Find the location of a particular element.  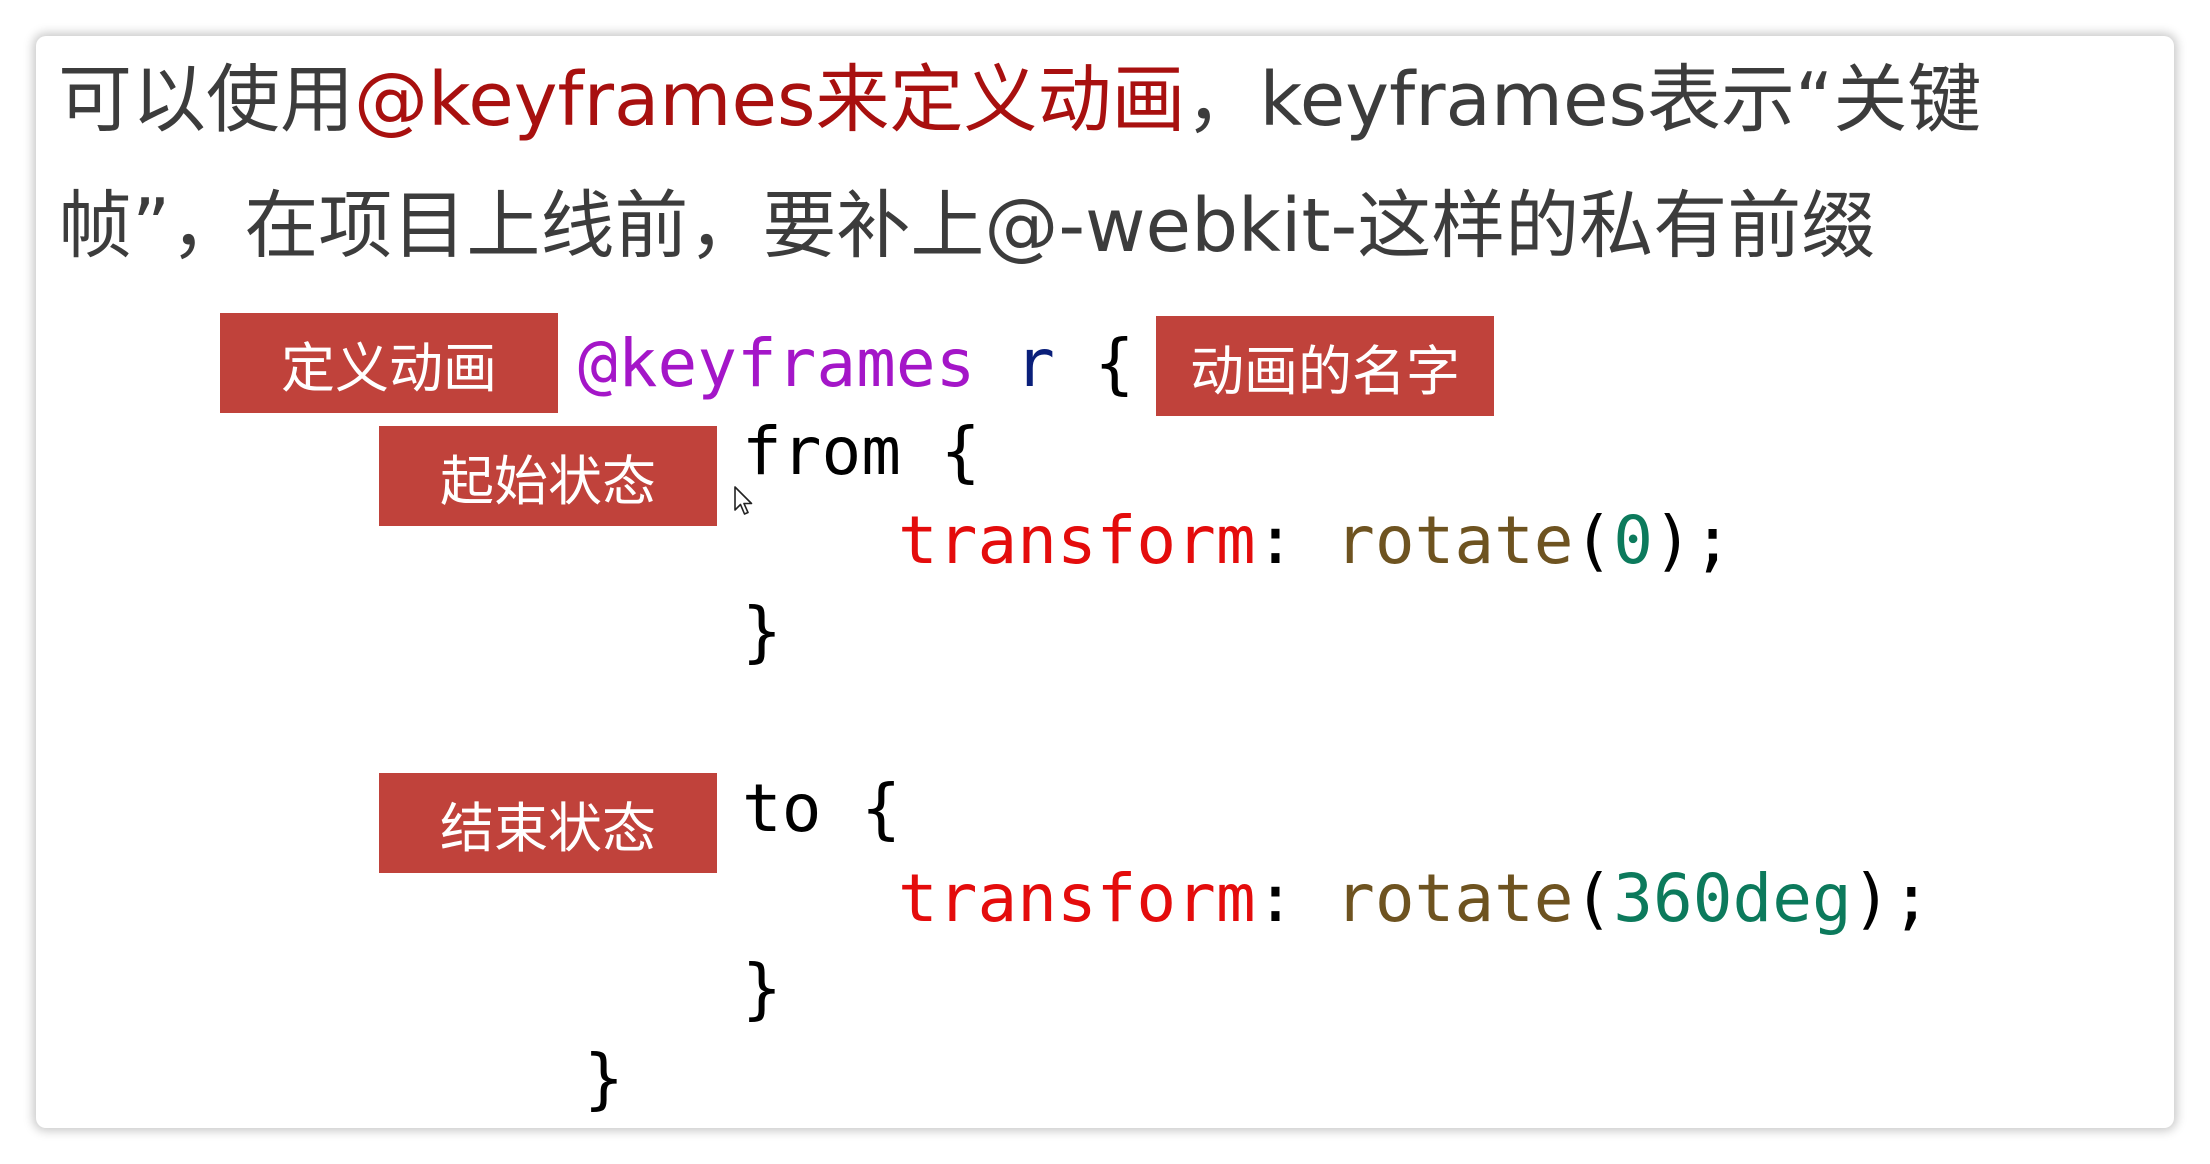

code-anim-name: r is located at coordinates (1035, 363).